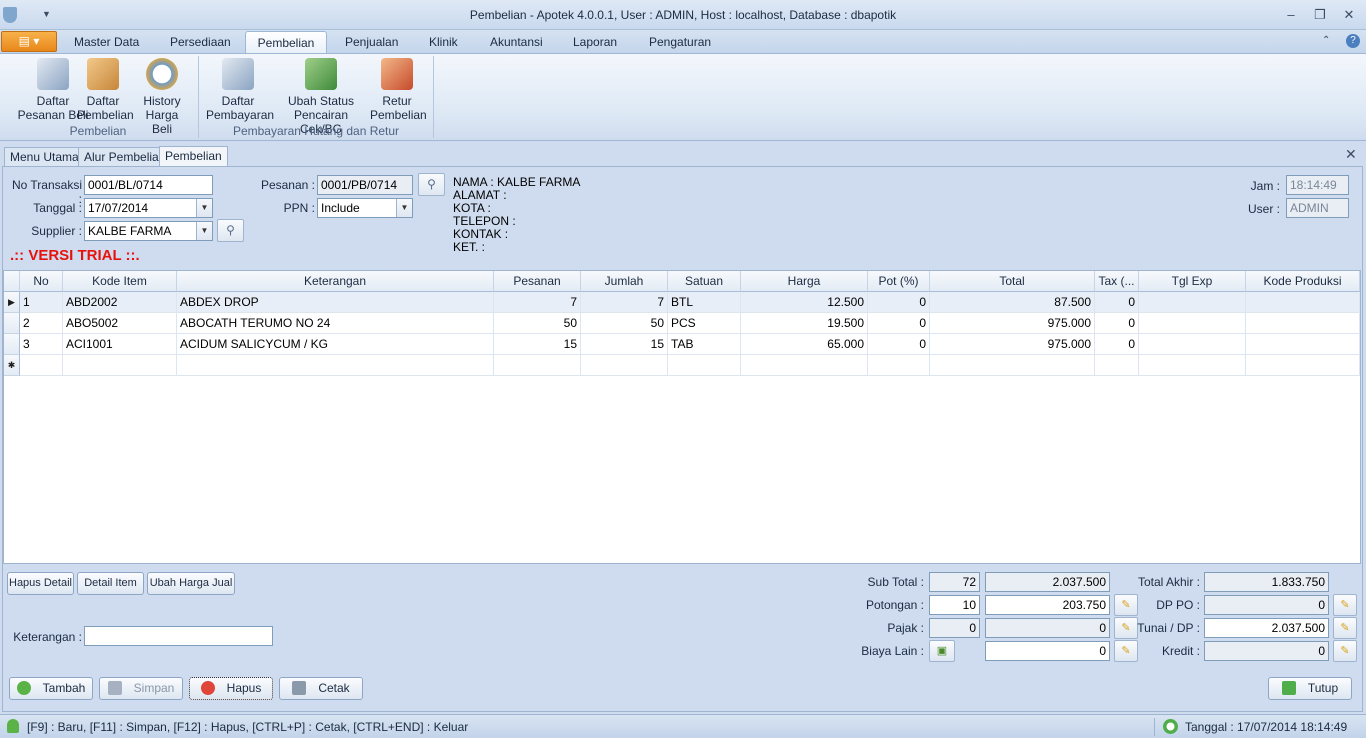  What do you see at coordinates (942, 651) in the screenshot?
I see `biaya-lain-button: ▣` at bounding box center [942, 651].